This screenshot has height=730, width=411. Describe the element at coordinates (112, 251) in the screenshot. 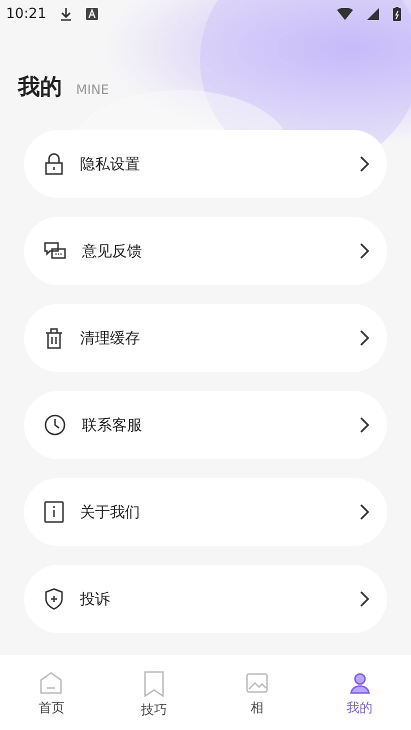

I see `menu-label: 意见反馈` at that location.